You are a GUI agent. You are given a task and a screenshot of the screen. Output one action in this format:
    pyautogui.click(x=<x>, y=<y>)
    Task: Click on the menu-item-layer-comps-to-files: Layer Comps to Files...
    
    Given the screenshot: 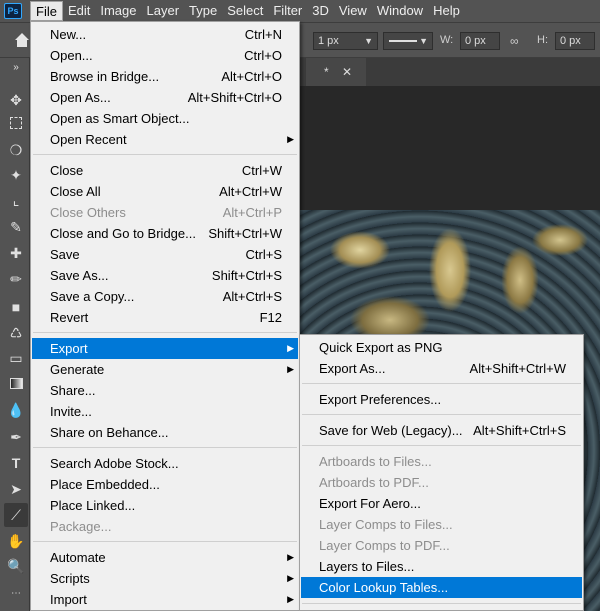 What is the action you would take?
    pyautogui.click(x=386, y=524)
    